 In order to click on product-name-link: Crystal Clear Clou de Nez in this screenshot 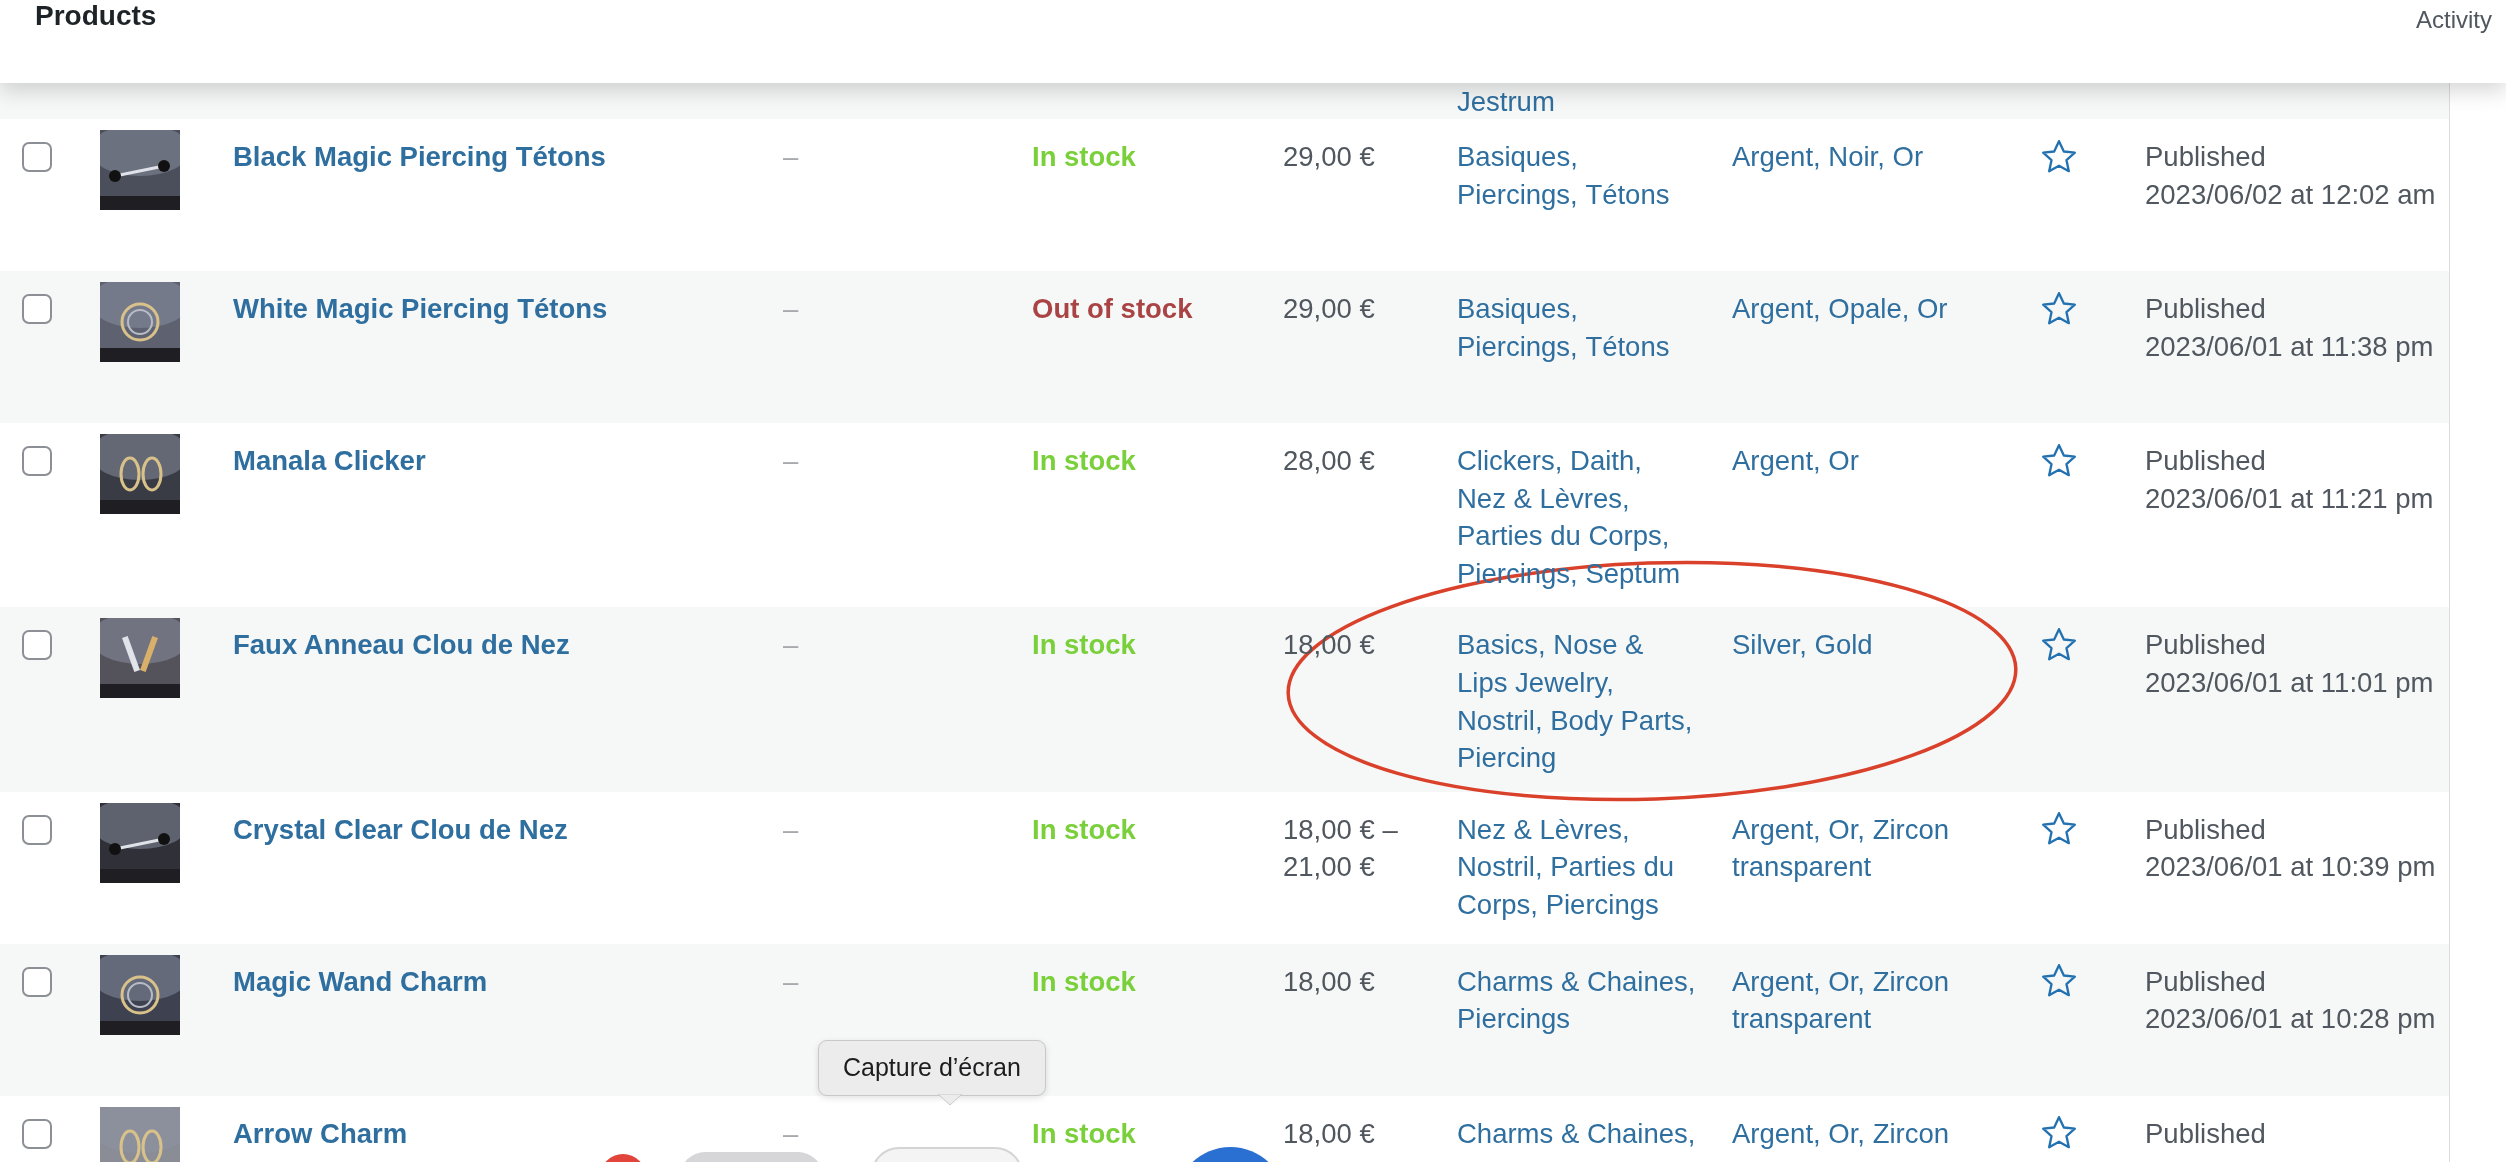, I will do `click(410, 829)`.